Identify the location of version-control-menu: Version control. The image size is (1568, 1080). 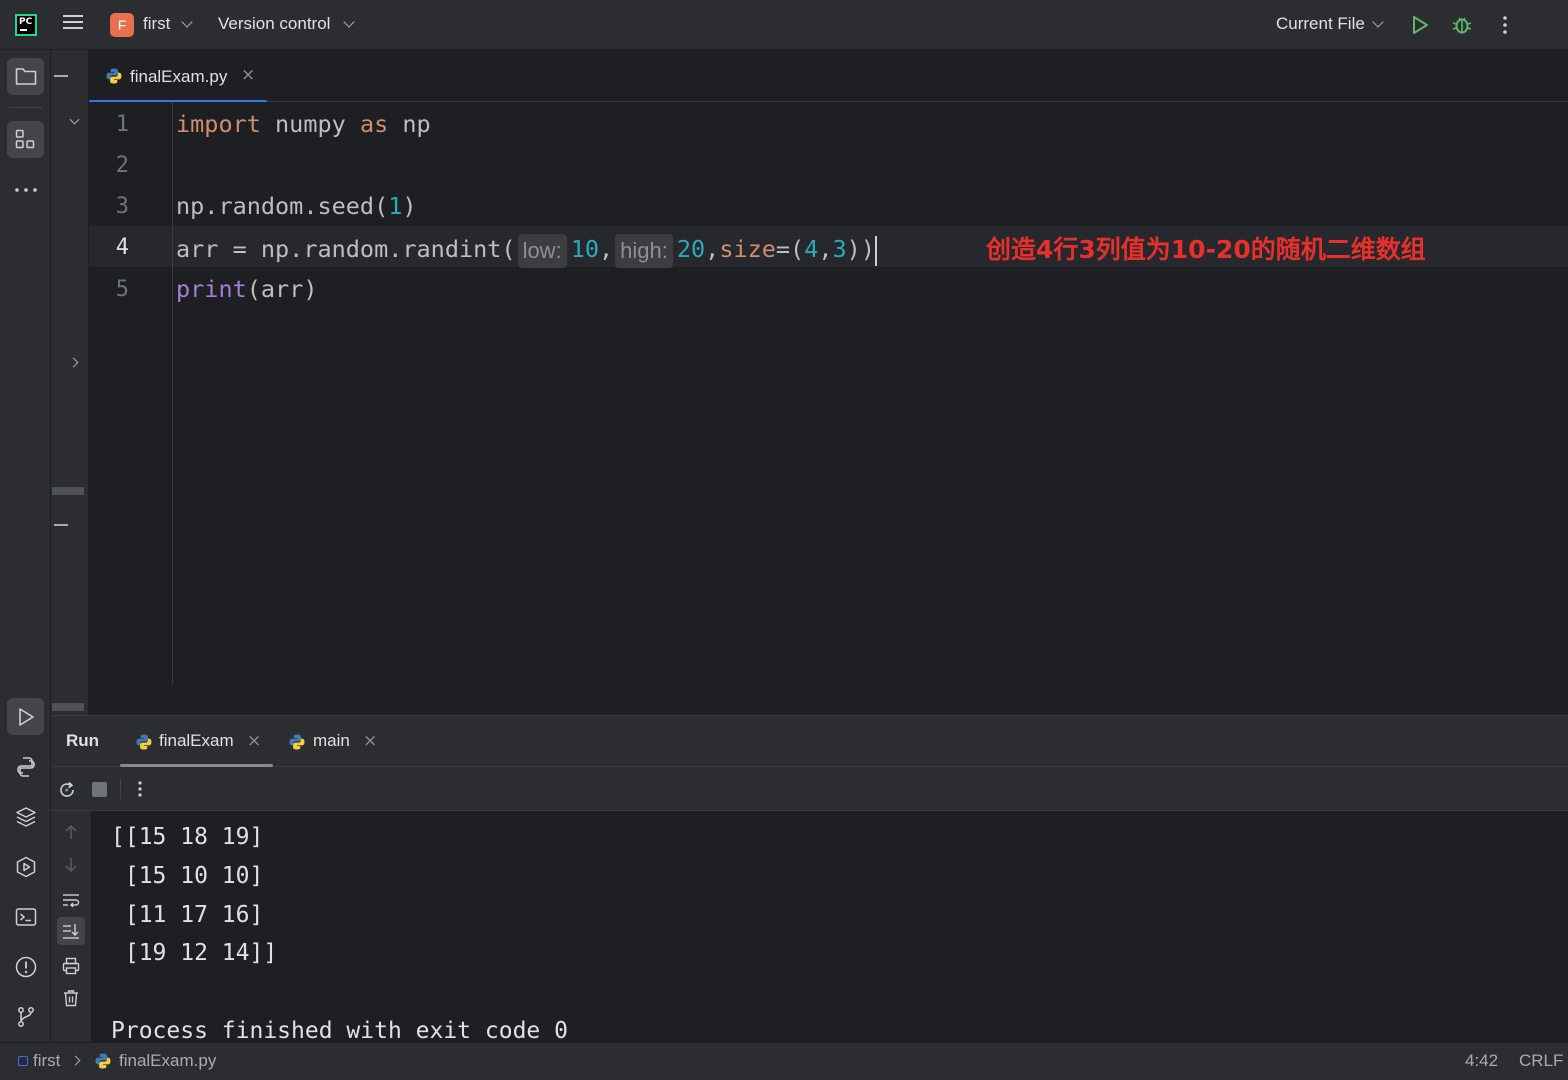
(274, 24).